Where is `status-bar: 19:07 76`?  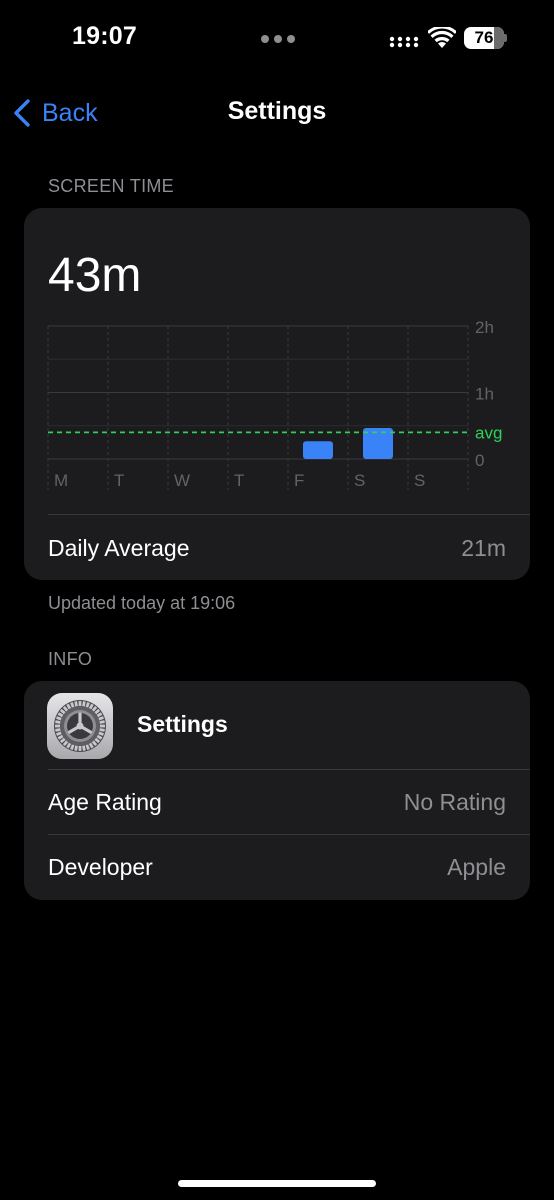
status-bar: 19:07 76 is located at coordinates (277, 40).